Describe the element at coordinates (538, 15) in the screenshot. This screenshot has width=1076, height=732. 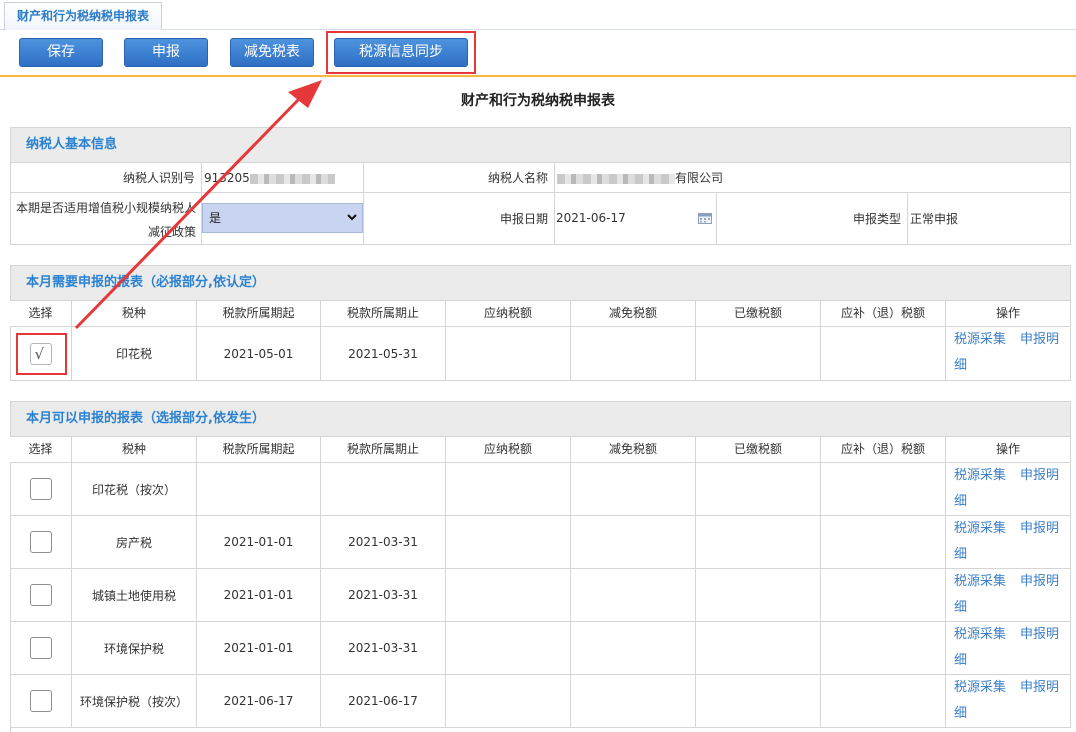
I see `tab-bar: 财产和行为税纳税申报表` at that location.